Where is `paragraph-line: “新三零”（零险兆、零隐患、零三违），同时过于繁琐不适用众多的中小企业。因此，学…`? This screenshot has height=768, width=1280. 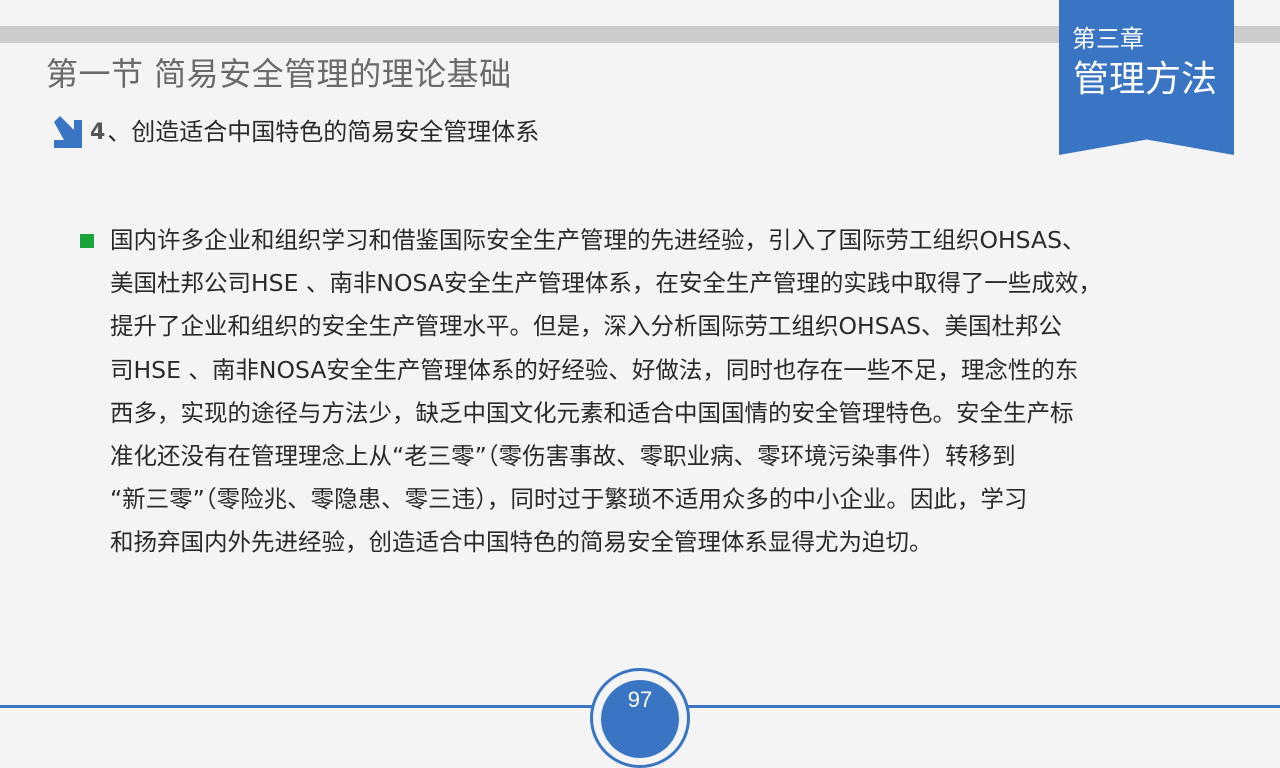
paragraph-line: “新三零”（零险兆、零隐患、零三违），同时过于繁琐不适用众多的中小企业。因此，学… is located at coordinates (569, 499).